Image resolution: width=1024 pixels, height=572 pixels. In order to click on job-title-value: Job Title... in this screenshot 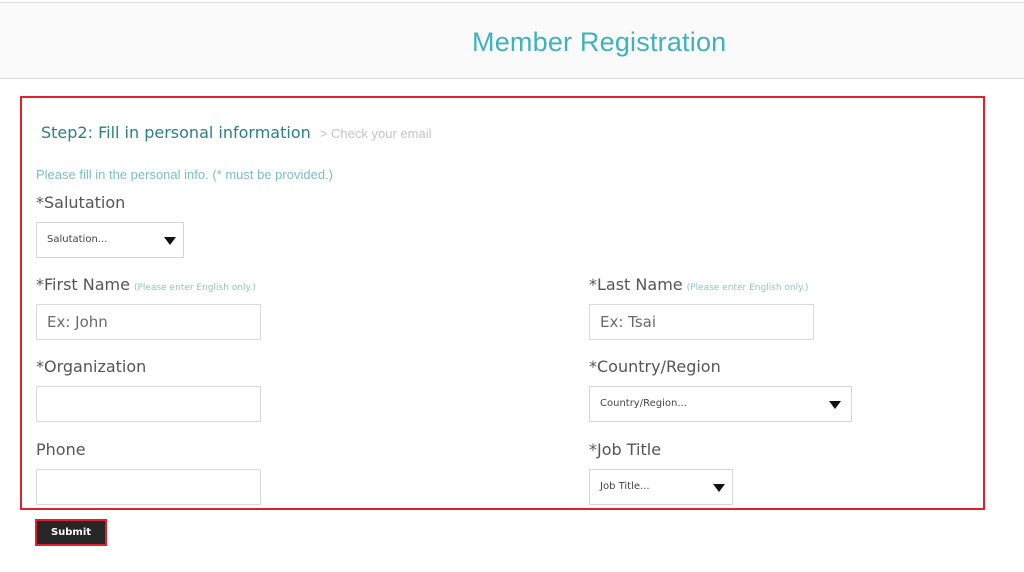, I will do `click(625, 486)`.